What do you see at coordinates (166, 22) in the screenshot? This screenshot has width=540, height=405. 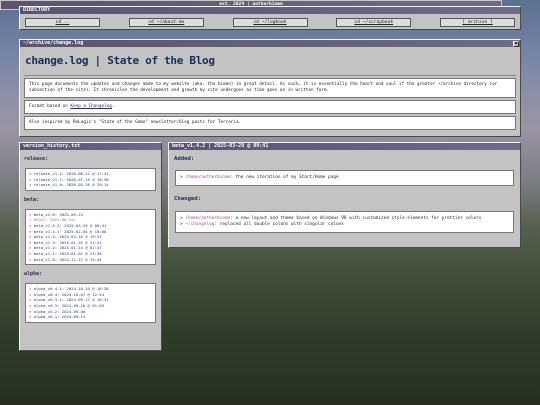 I see `nav-button-about-me: cd ~/about-me` at bounding box center [166, 22].